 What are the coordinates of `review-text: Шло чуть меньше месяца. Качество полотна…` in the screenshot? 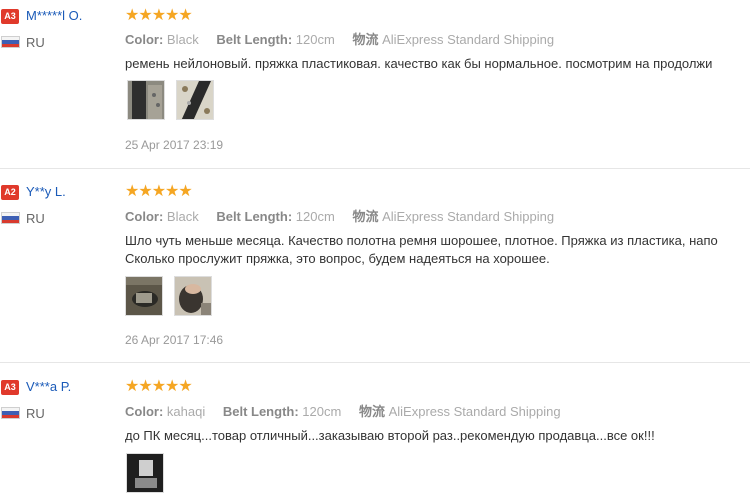 It's located at (421, 240).